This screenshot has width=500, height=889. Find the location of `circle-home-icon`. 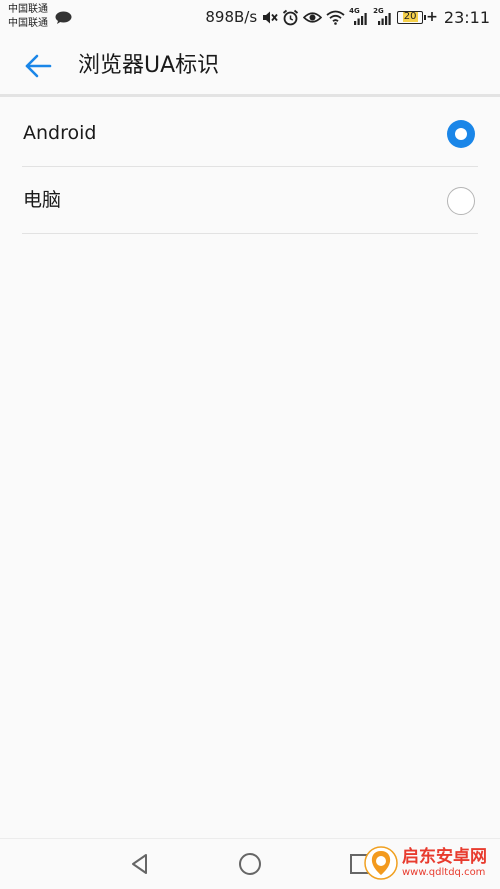

circle-home-icon is located at coordinates (250, 864).